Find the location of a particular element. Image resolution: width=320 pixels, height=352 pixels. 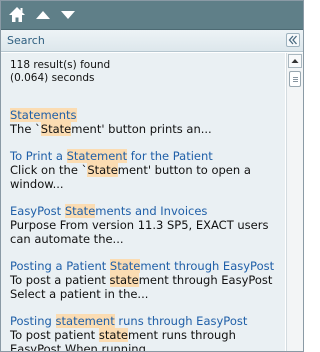

search-result-link: EasyPost Statements and Invoices is located at coordinates (146, 211).